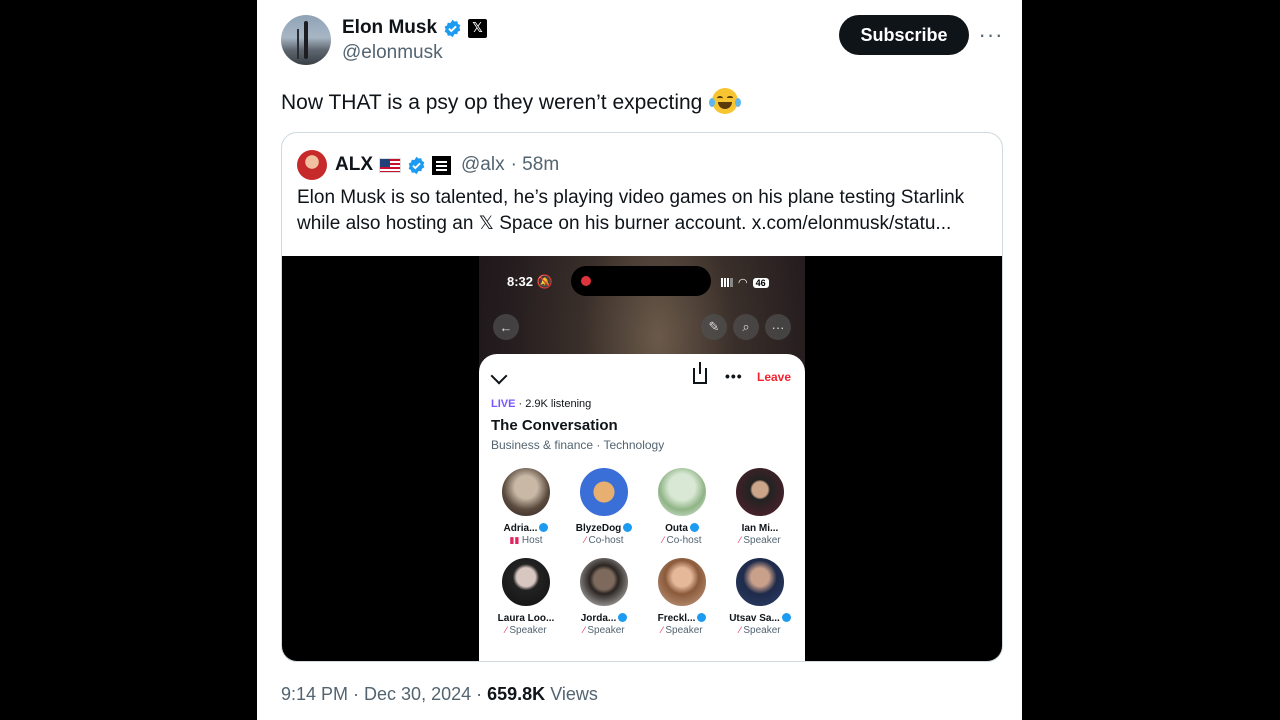 The width and height of the screenshot is (1280, 720). Describe the element at coordinates (598, 528) in the screenshot. I see `speaker-name: BlyzeDog` at that location.